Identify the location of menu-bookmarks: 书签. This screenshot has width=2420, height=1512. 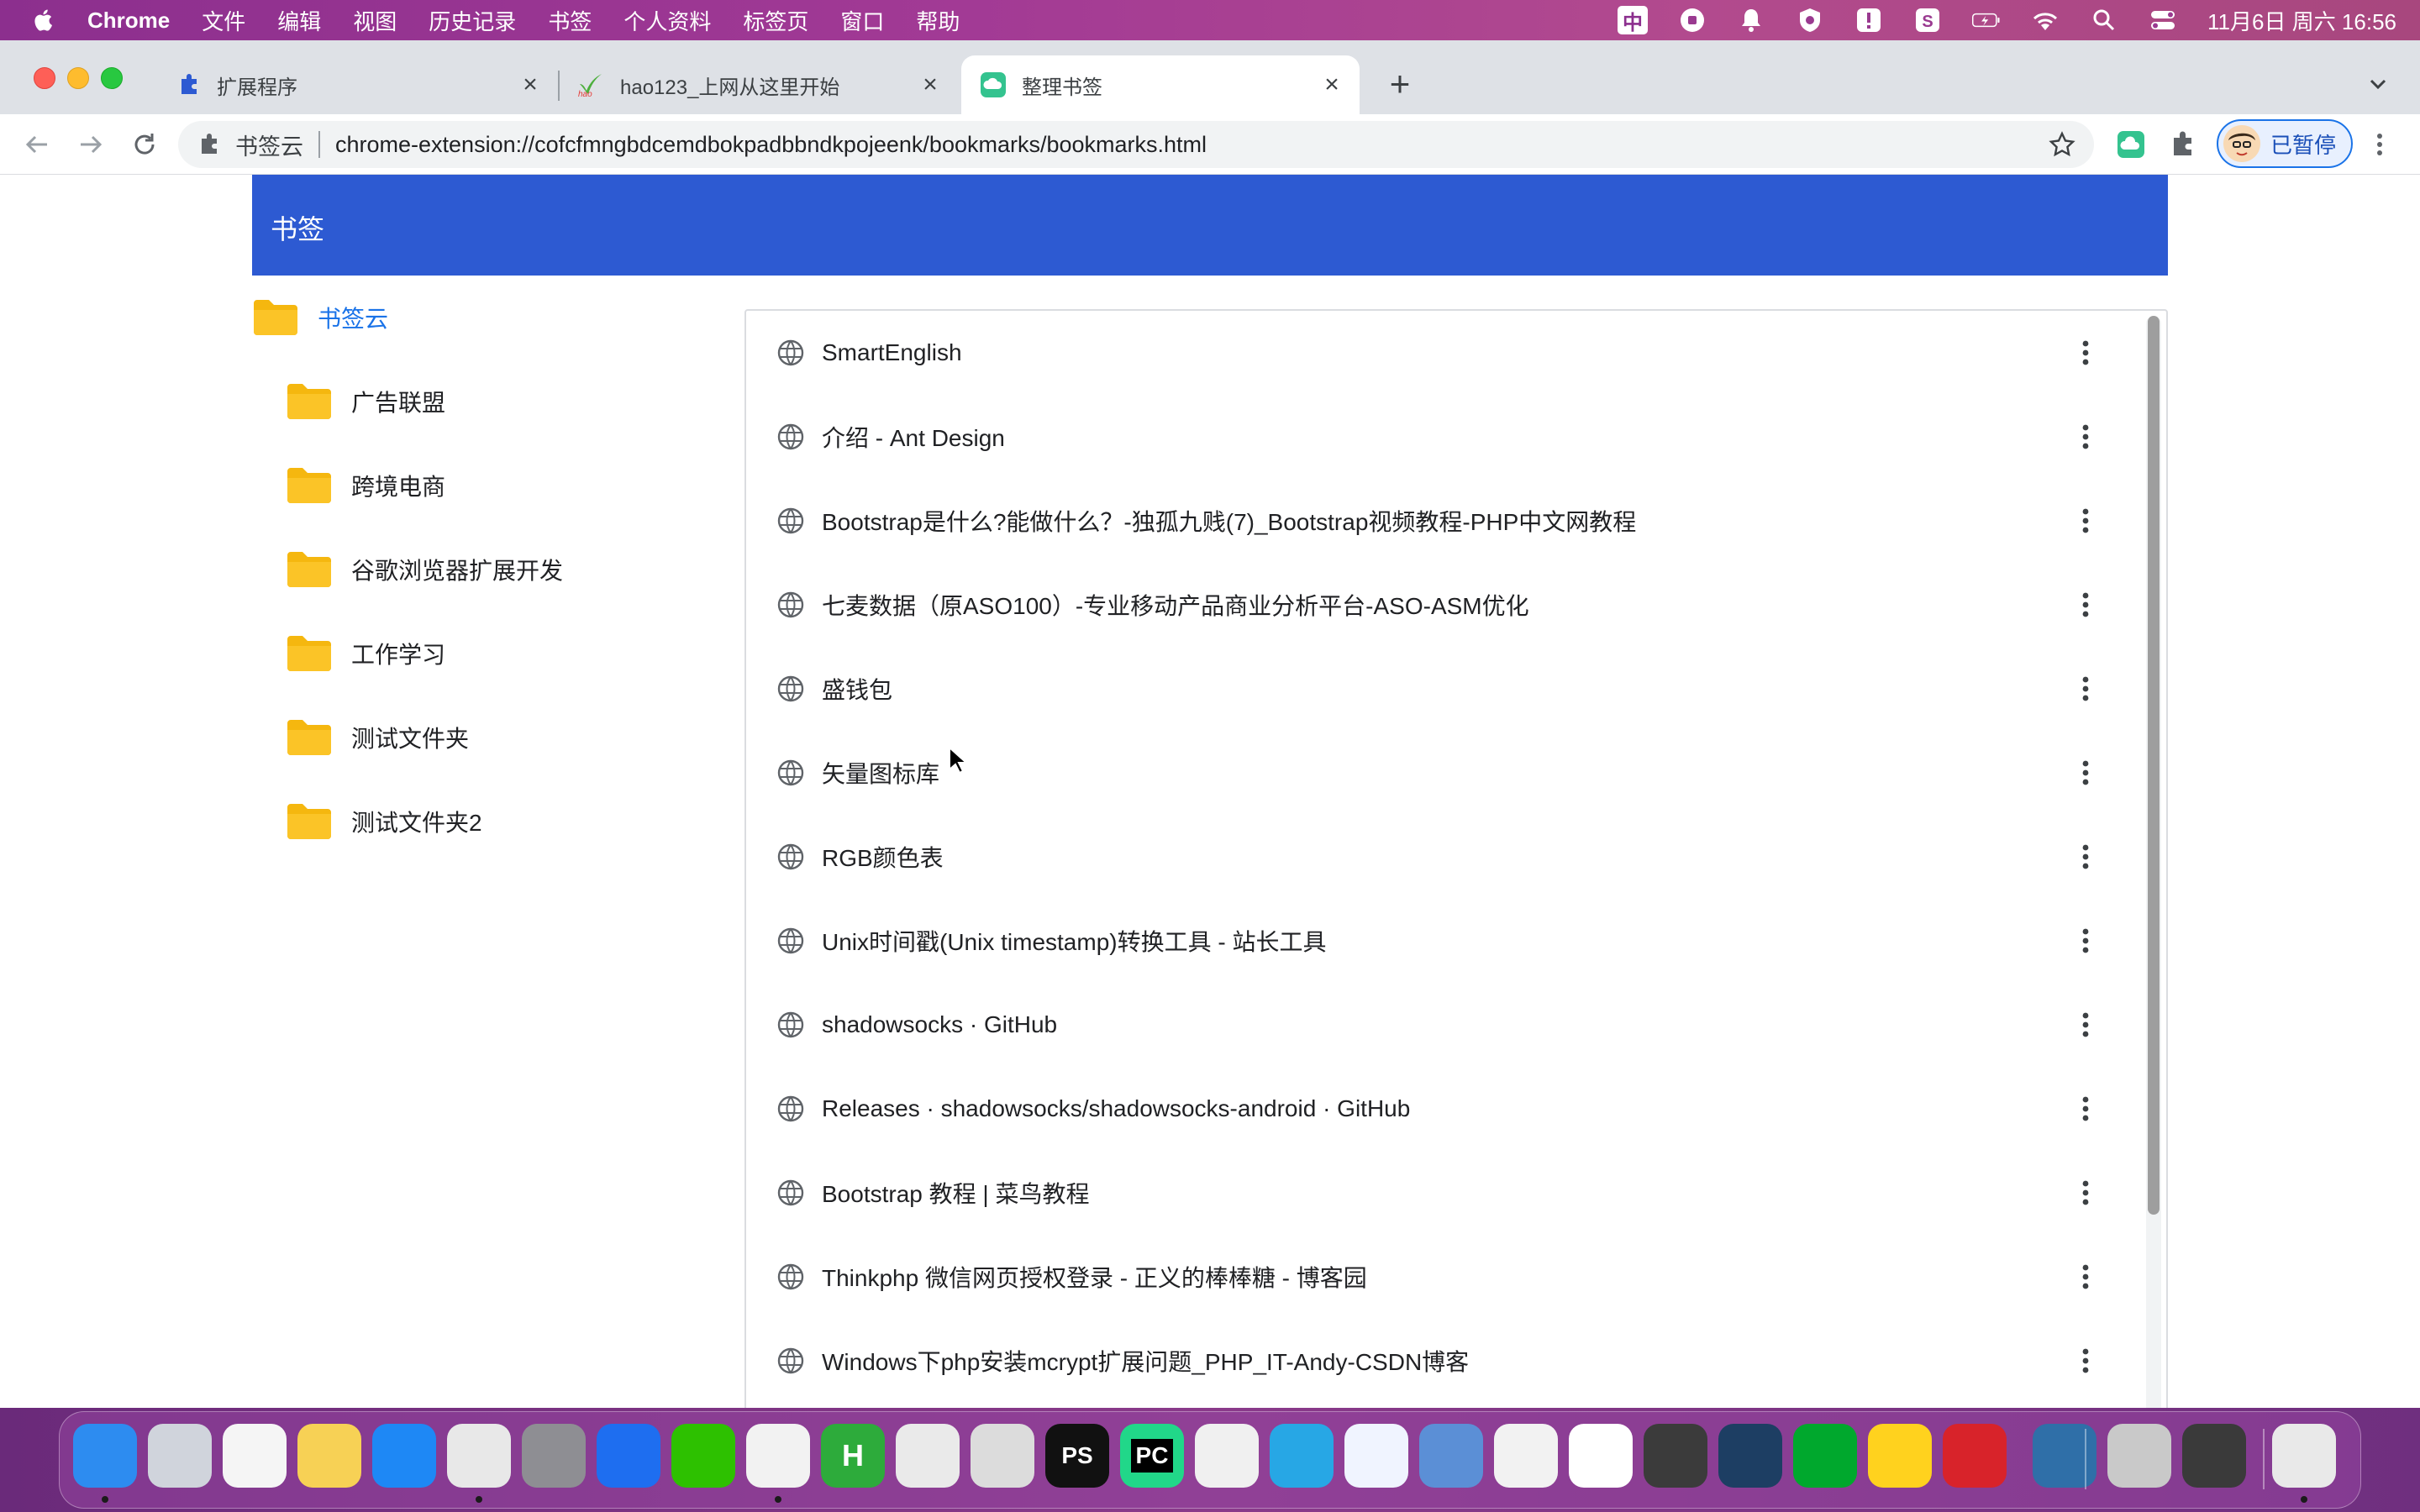
(570, 20).